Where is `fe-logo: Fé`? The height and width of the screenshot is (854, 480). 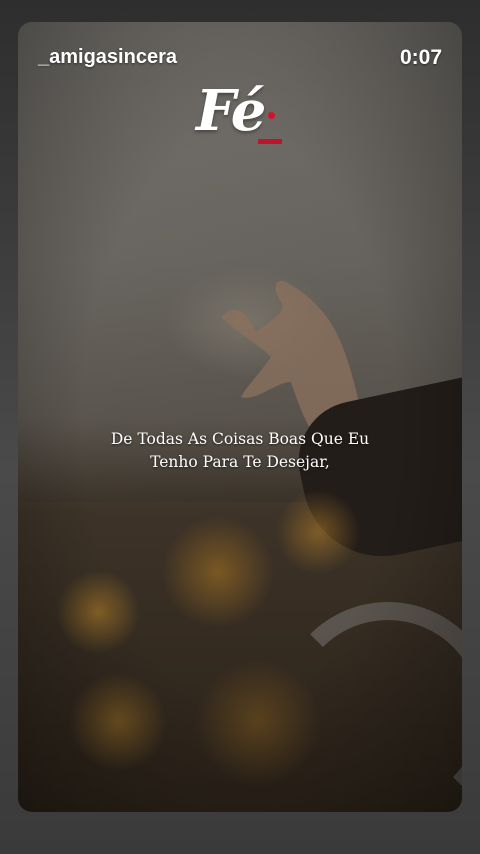 fe-logo: Fé is located at coordinates (239, 118).